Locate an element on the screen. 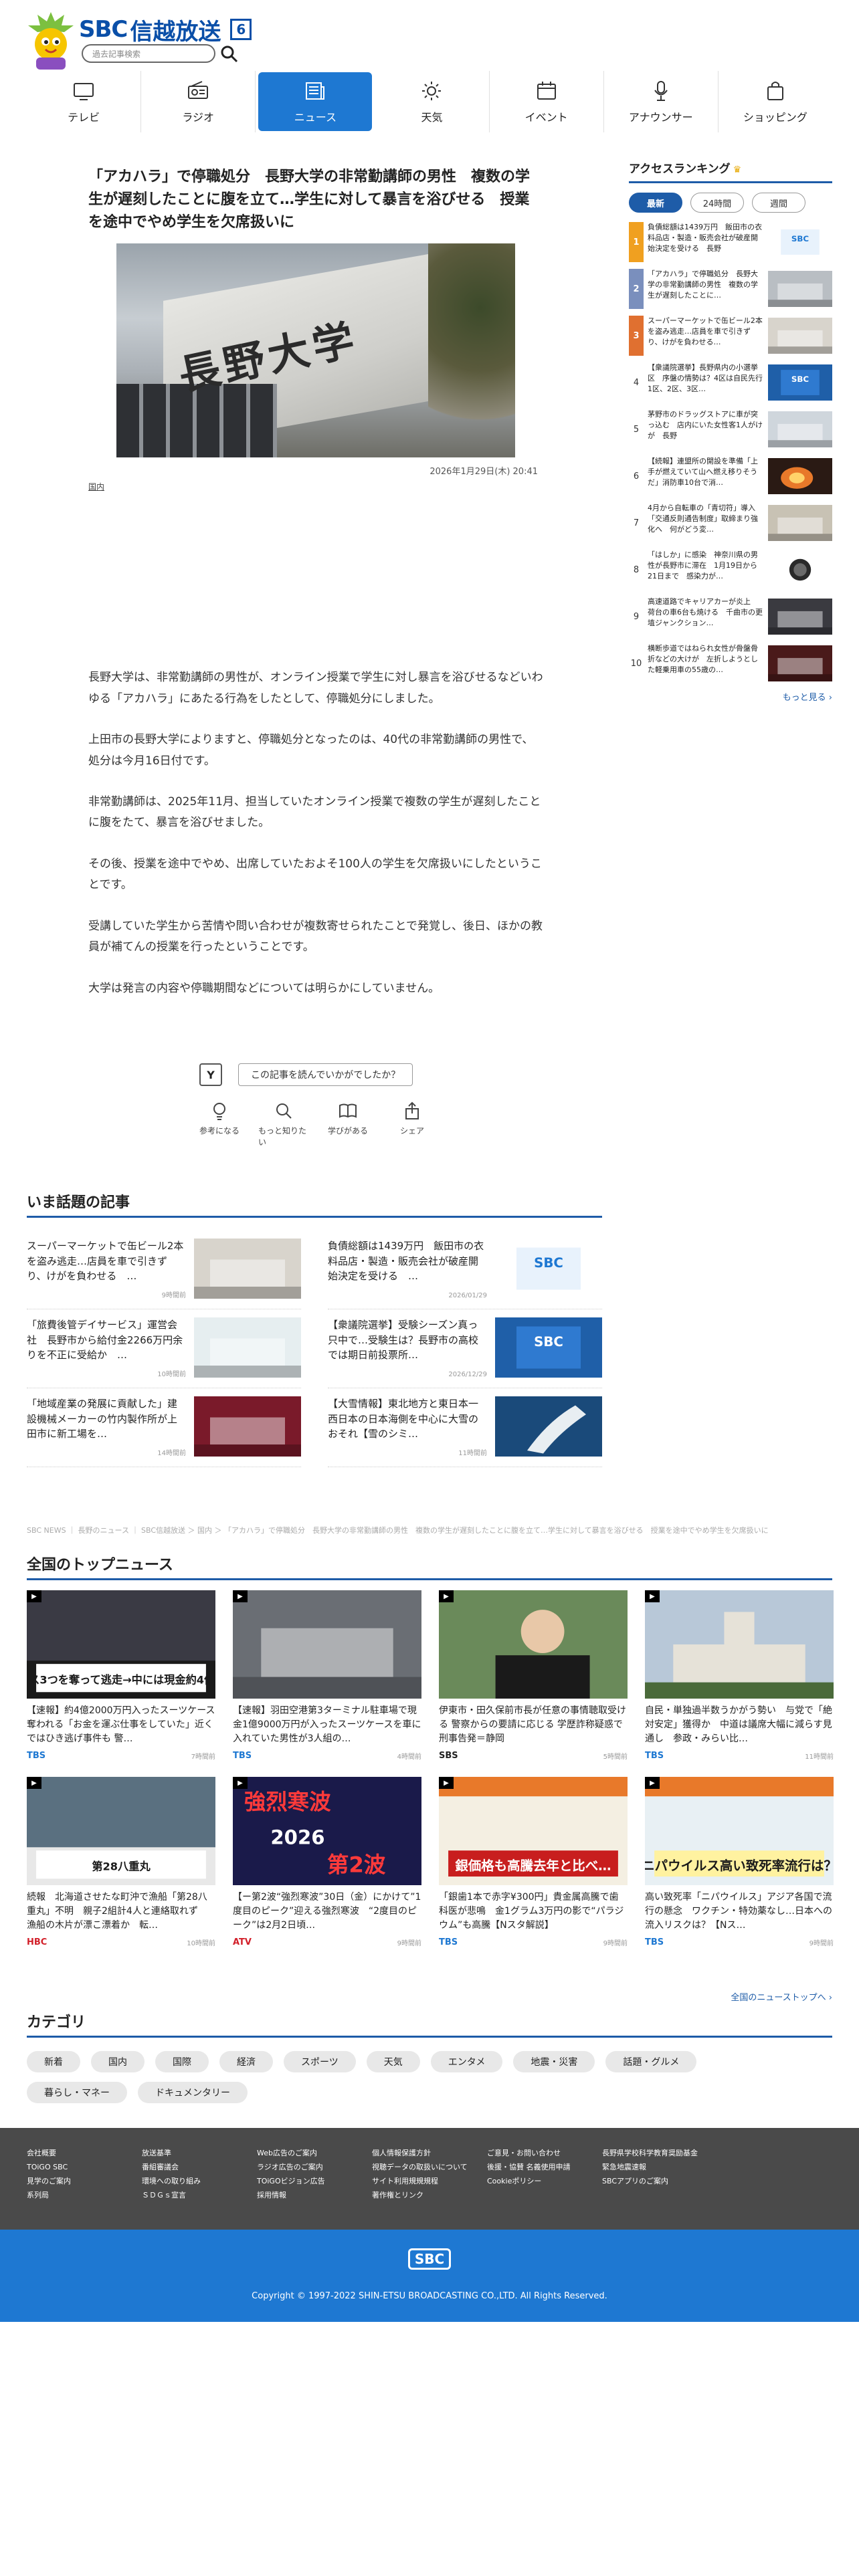 The height and width of the screenshot is (2576, 859). footer-link: TOiGO SBC is located at coordinates (84, 2168).